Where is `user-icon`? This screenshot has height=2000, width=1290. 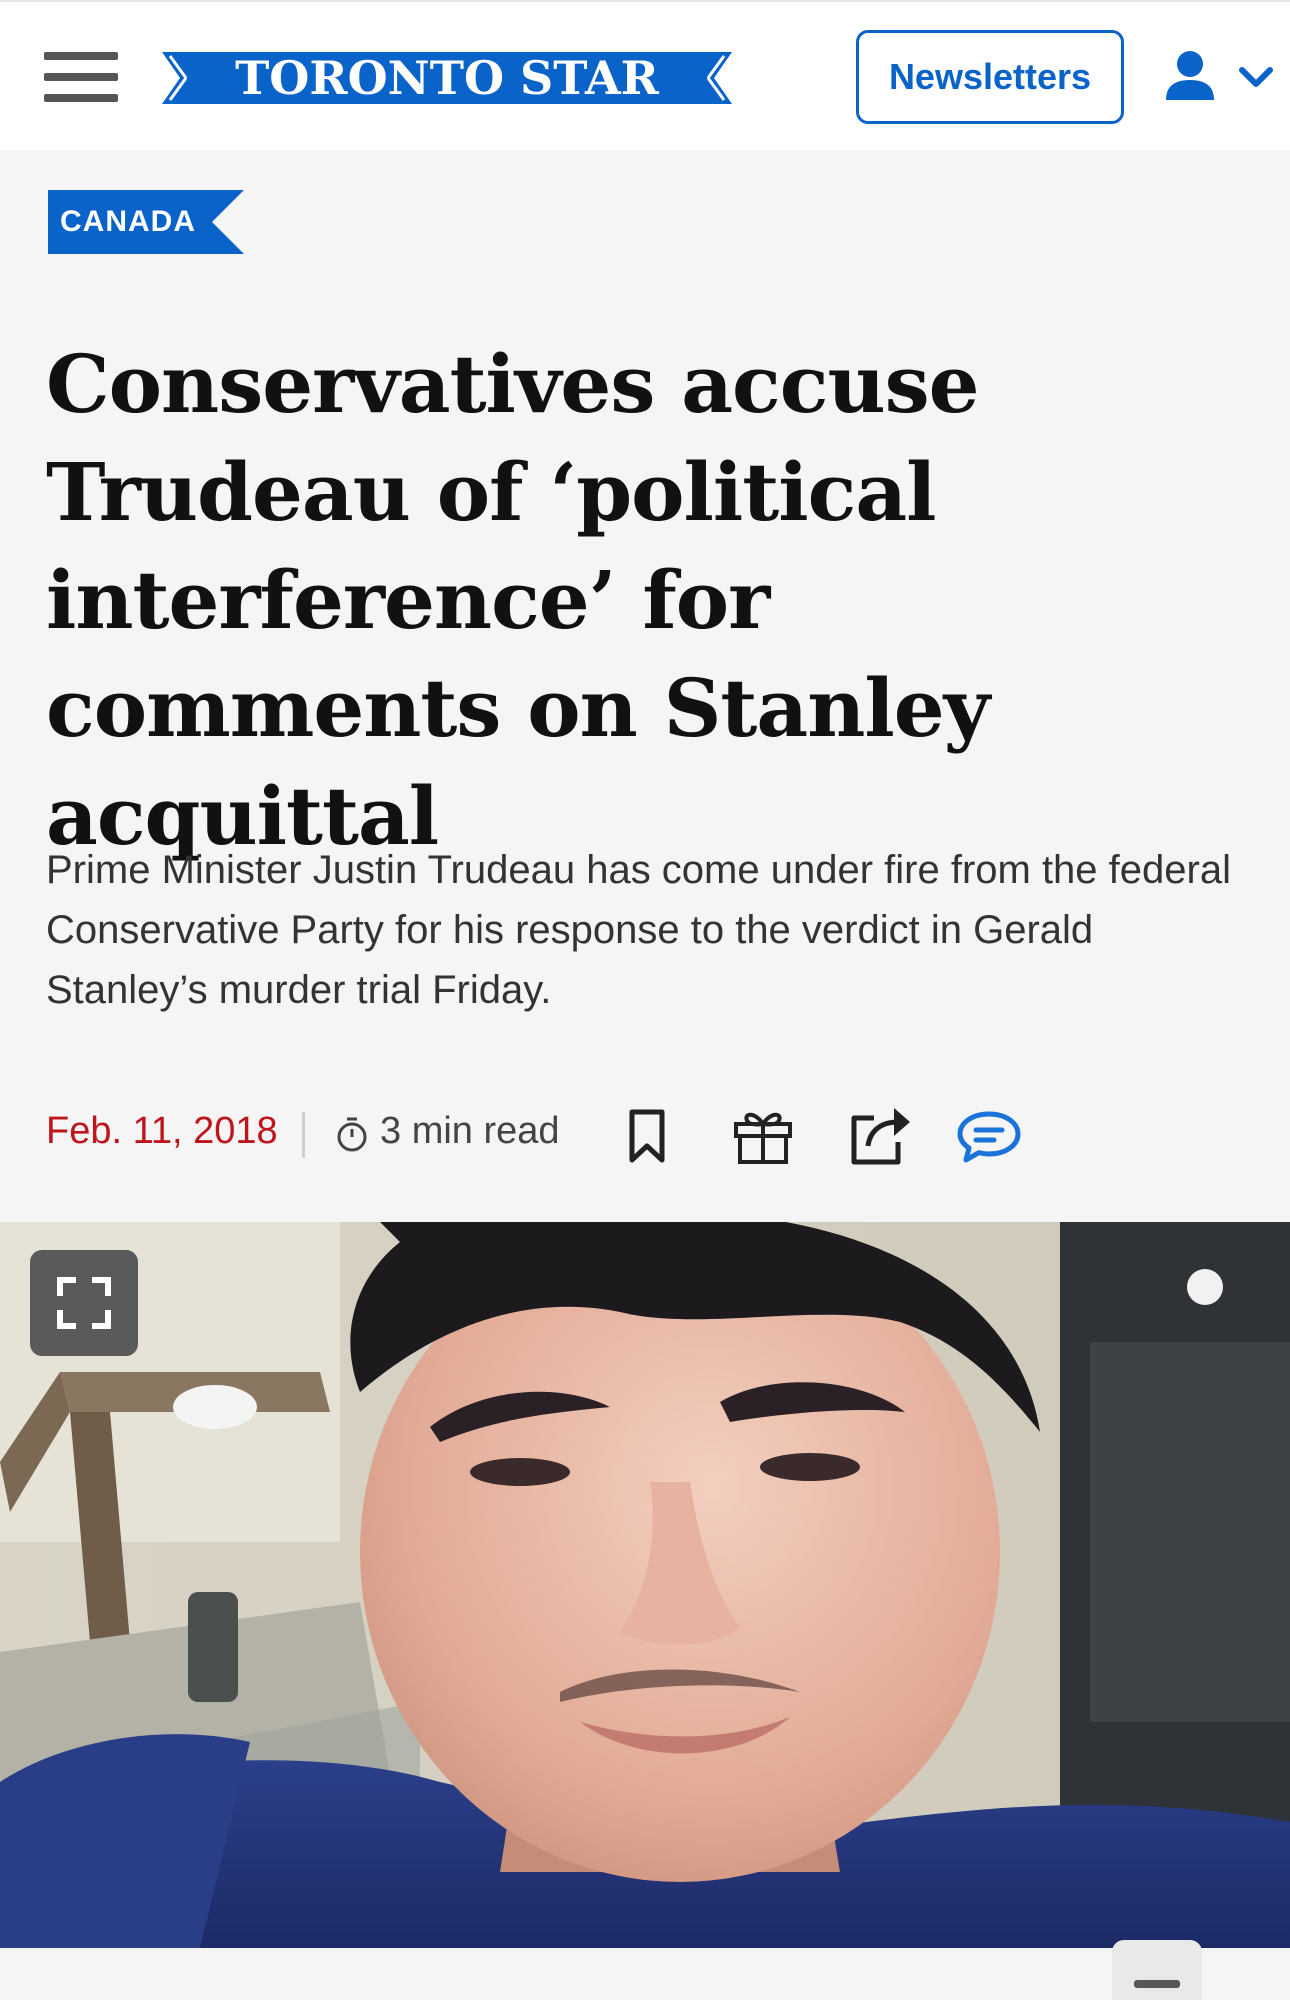 user-icon is located at coordinates (1219, 75).